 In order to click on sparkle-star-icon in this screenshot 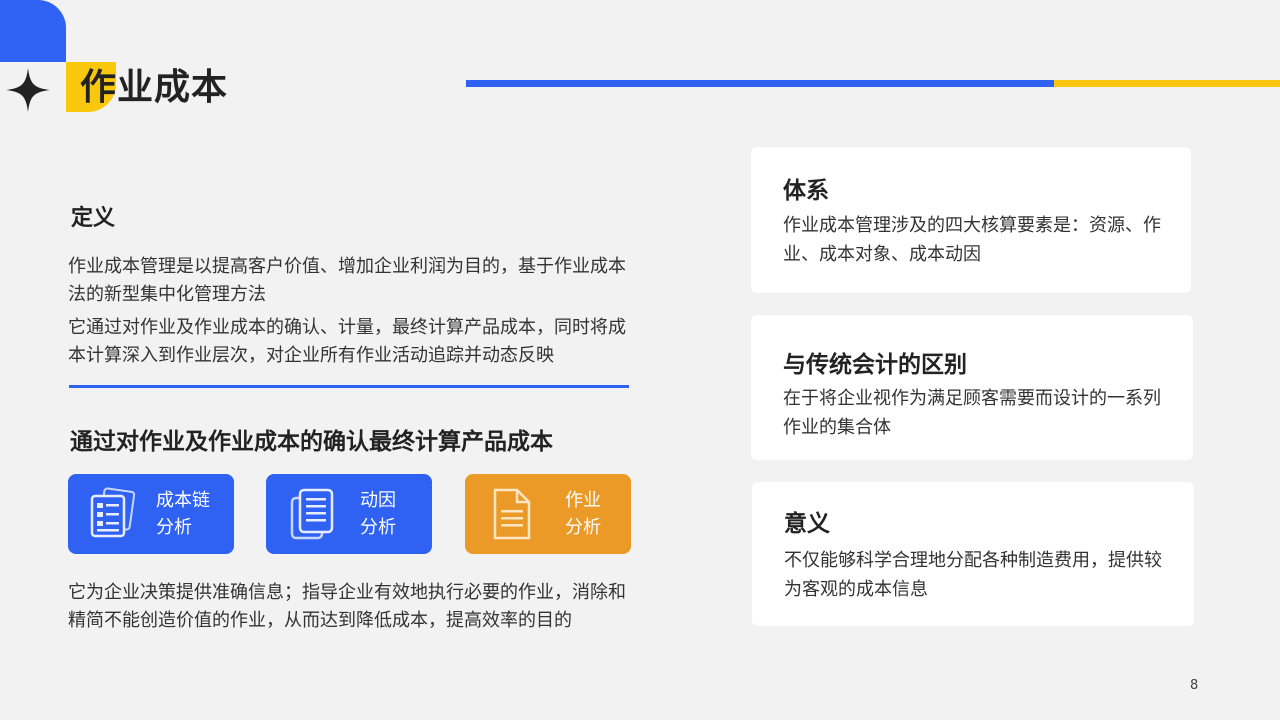, I will do `click(28, 90)`.